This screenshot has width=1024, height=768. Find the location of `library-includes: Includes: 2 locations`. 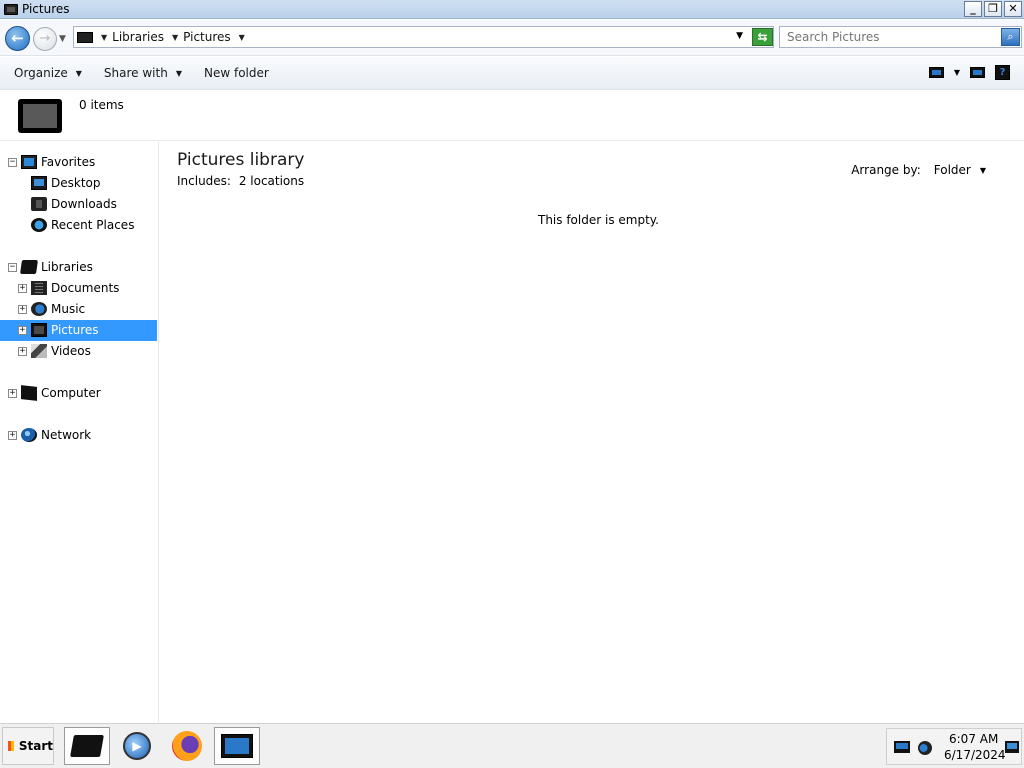

library-includes: Includes: 2 locations is located at coordinates (240, 181).